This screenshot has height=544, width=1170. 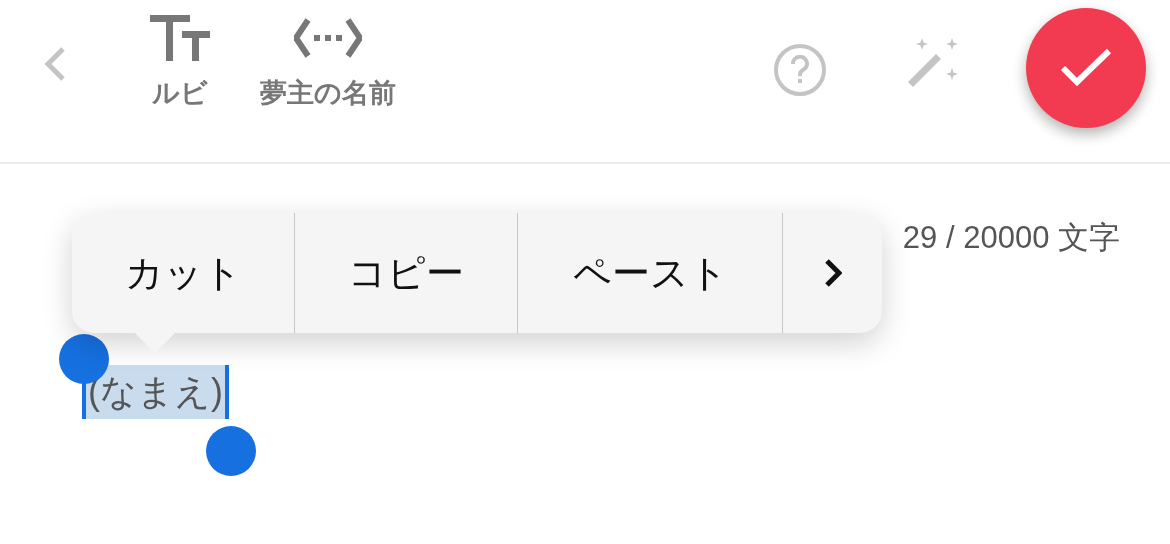 I want to click on toolbar-button: ルビ, so click(x=180, y=60).